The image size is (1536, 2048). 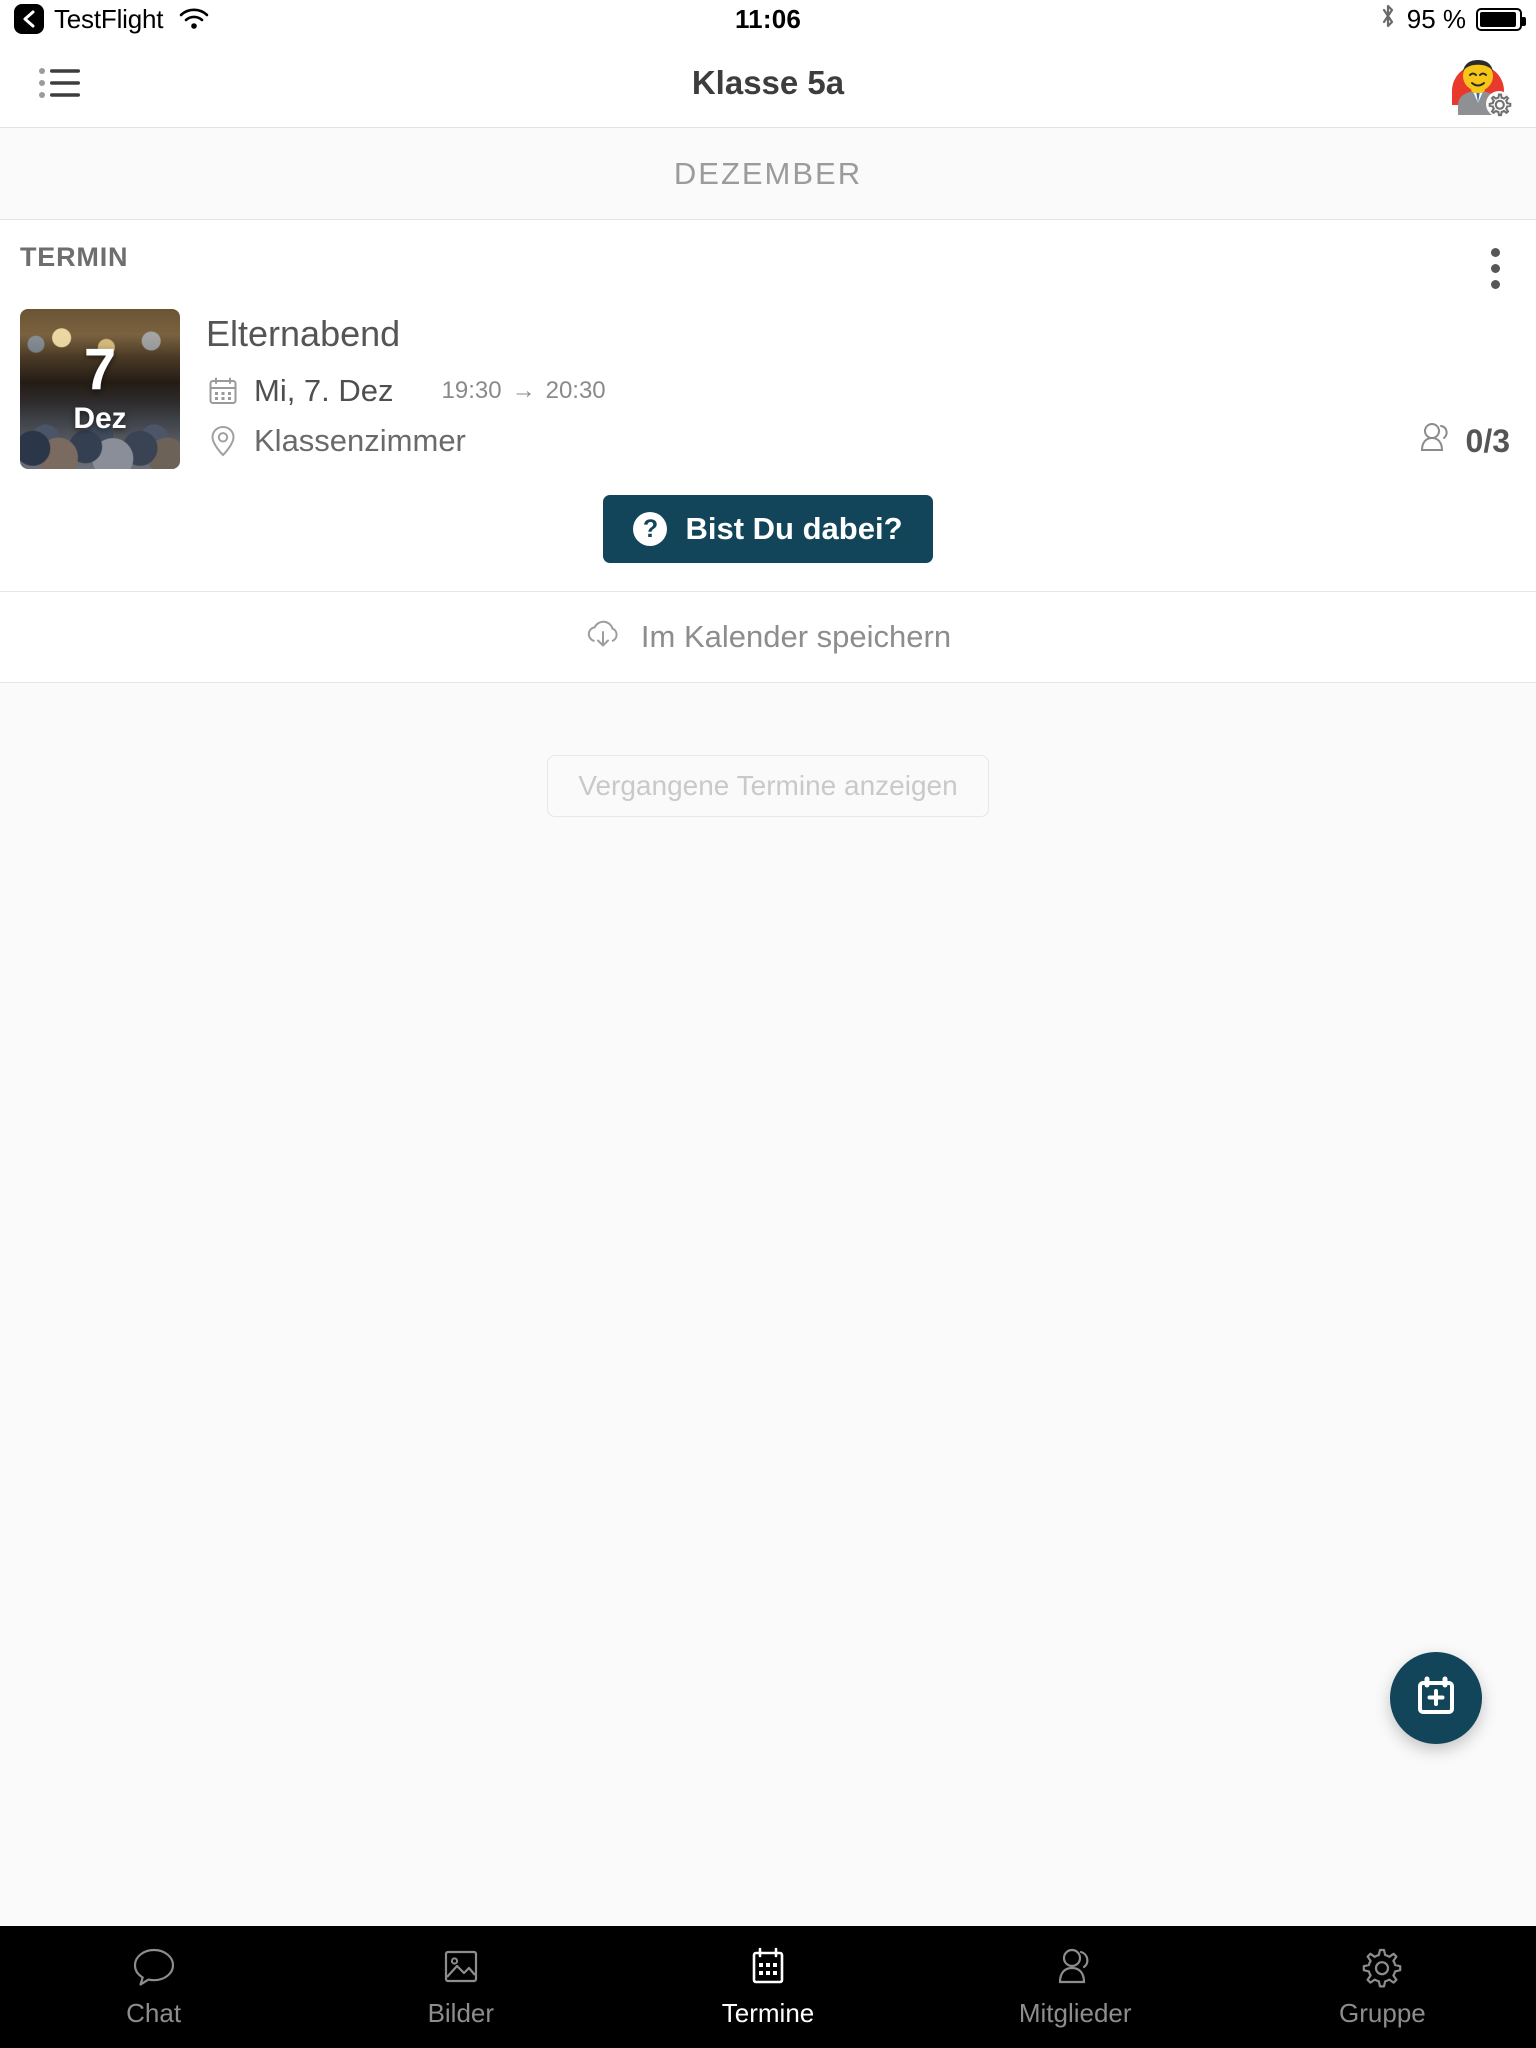 I want to click on tab-bar: Chat Bilder Termine Mitglieder Gruppe, so click(x=768, y=1987).